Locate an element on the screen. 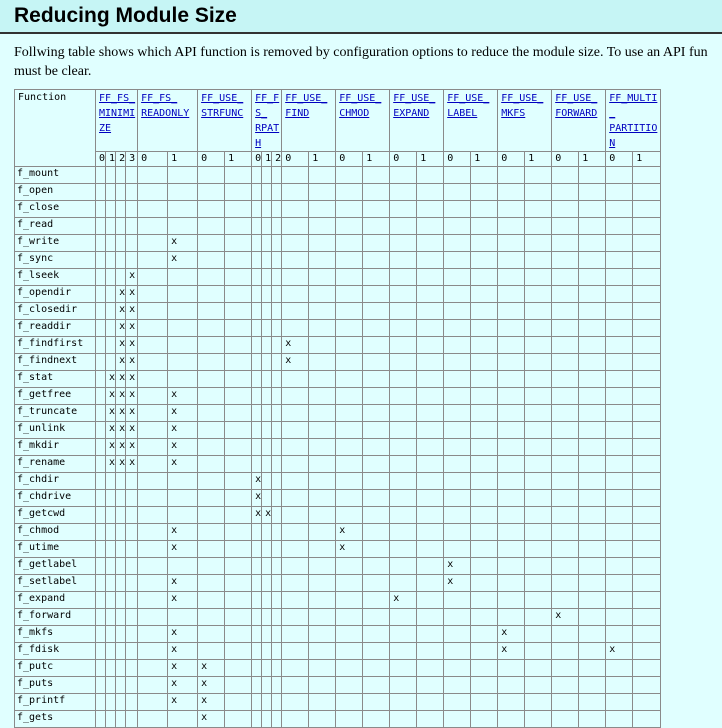 The image size is (722, 728). function-name-cell: f_findnext is located at coordinates (55, 362).